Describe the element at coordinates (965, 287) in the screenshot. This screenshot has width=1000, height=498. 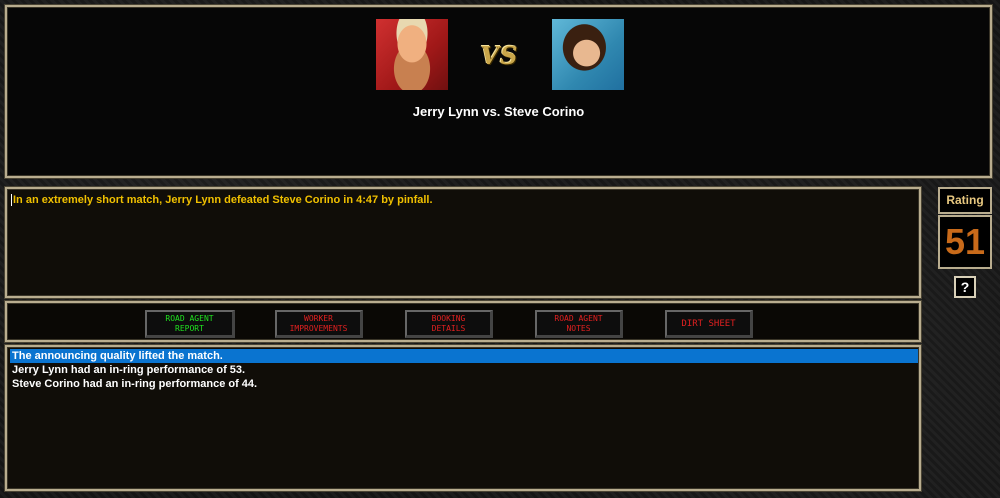
I see `help-button: ?` at that location.